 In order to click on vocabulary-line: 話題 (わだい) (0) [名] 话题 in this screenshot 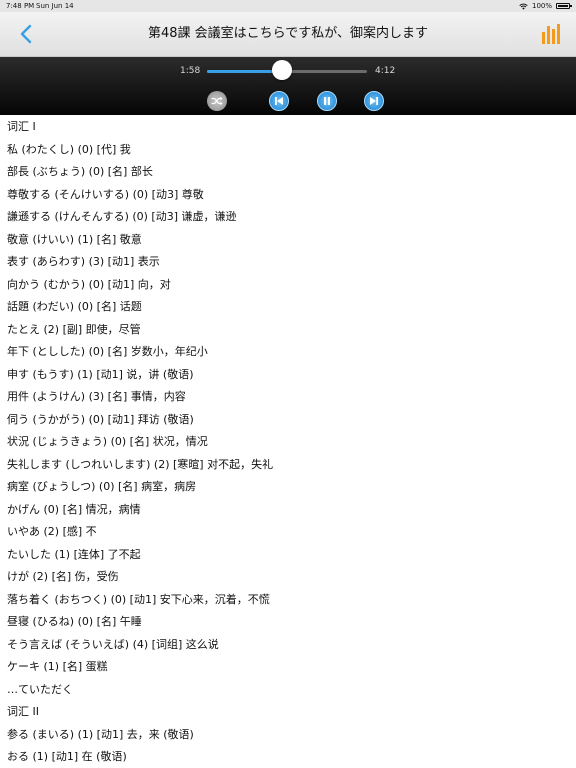, I will do `click(74, 306)`.